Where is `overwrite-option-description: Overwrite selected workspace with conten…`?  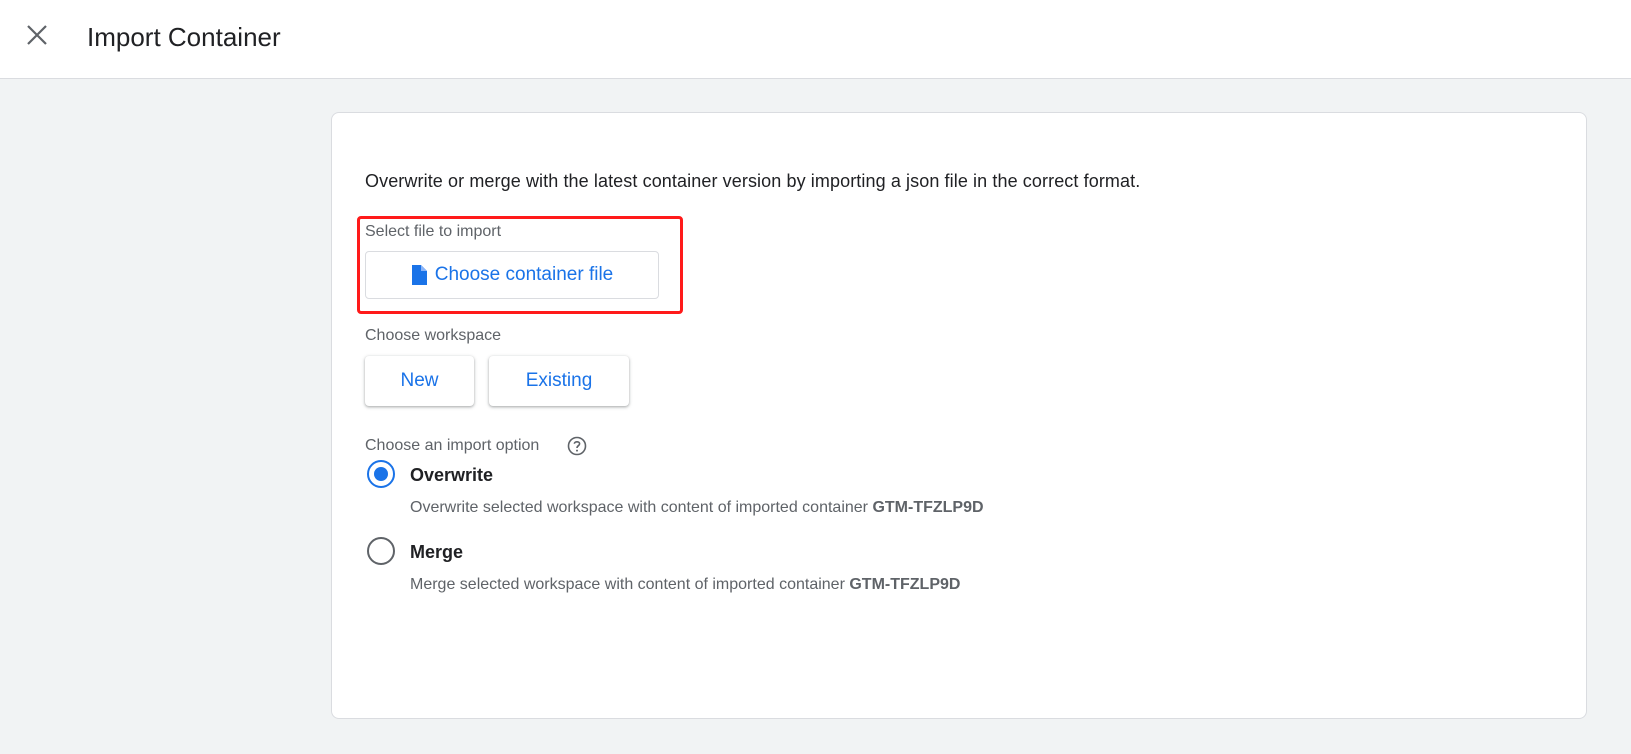
overwrite-option-description: Overwrite selected workspace with conten… is located at coordinates (697, 508).